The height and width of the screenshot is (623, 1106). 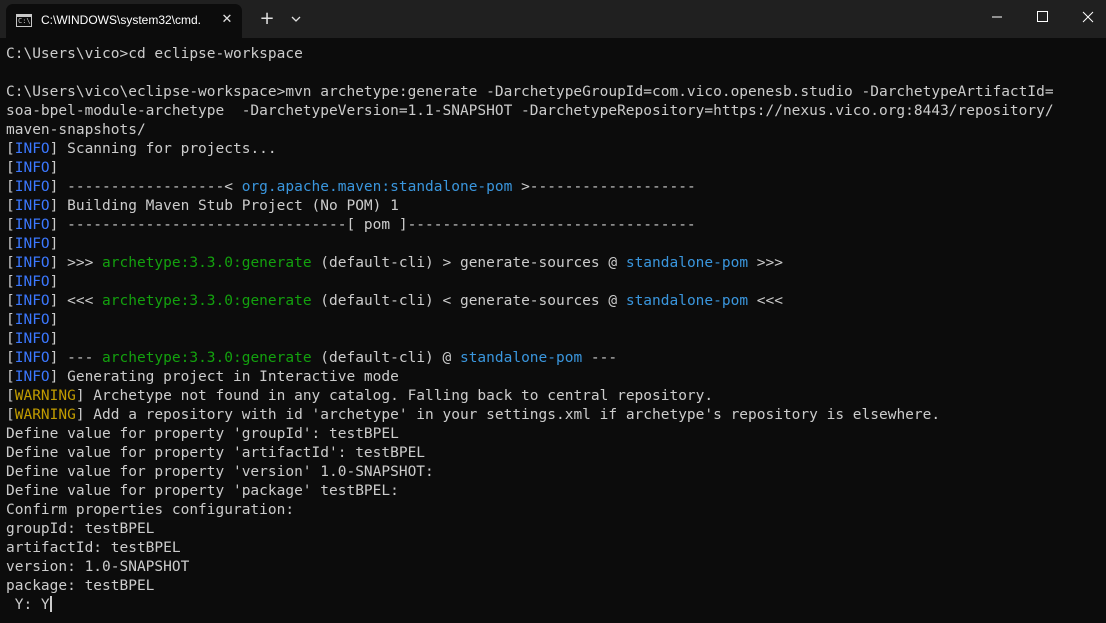 What do you see at coordinates (24, 20) in the screenshot?
I see `cmd-icon: C:\` at bounding box center [24, 20].